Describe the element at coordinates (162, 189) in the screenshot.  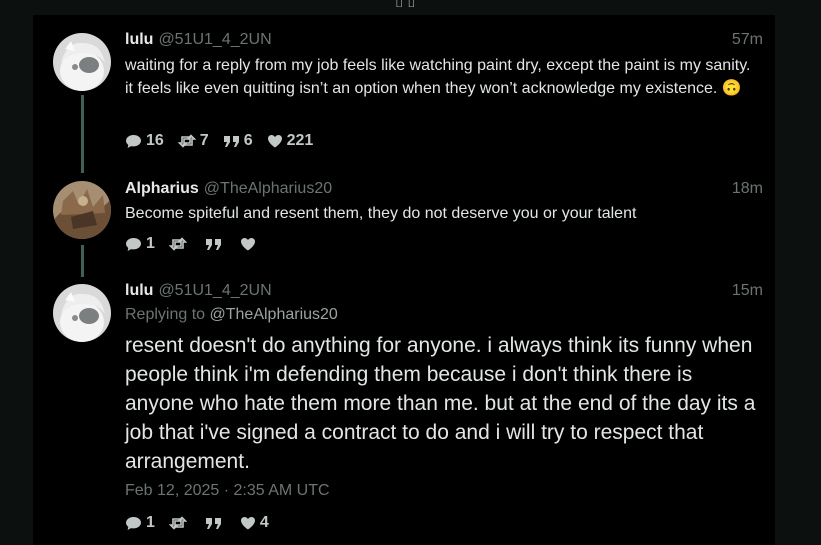
I see `display-name: Alpharius` at that location.